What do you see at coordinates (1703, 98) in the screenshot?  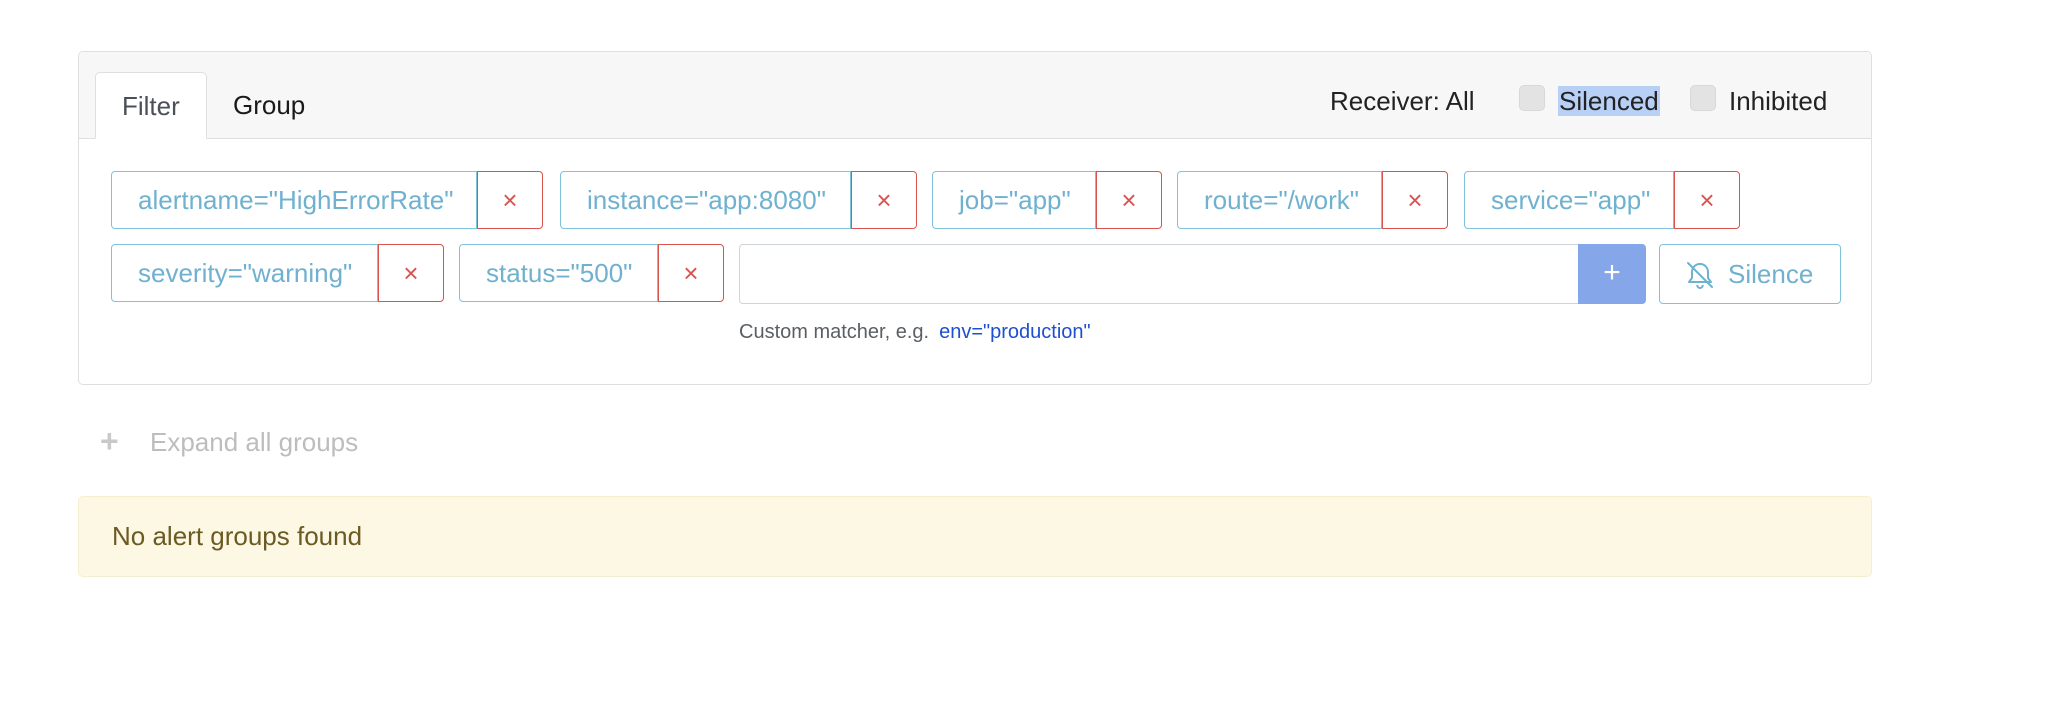 I see `inhibited-checkbox` at bounding box center [1703, 98].